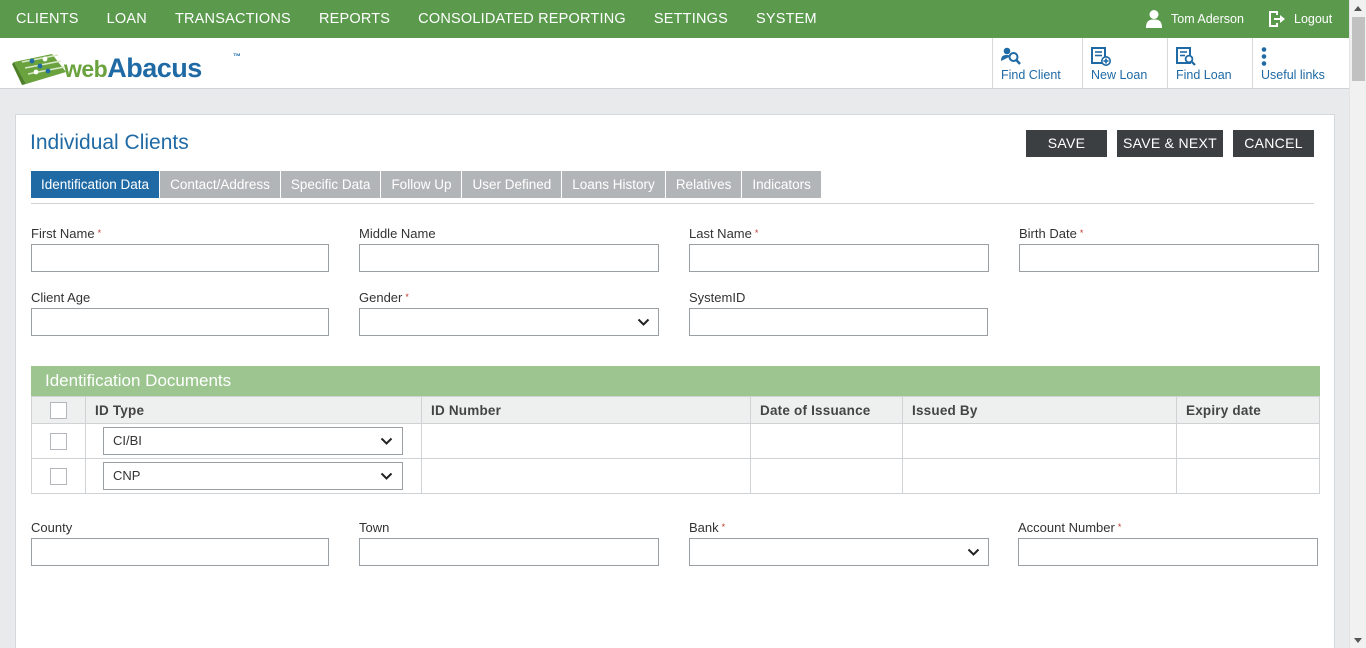  I want to click on tab-indicators: Indicators, so click(781, 184).